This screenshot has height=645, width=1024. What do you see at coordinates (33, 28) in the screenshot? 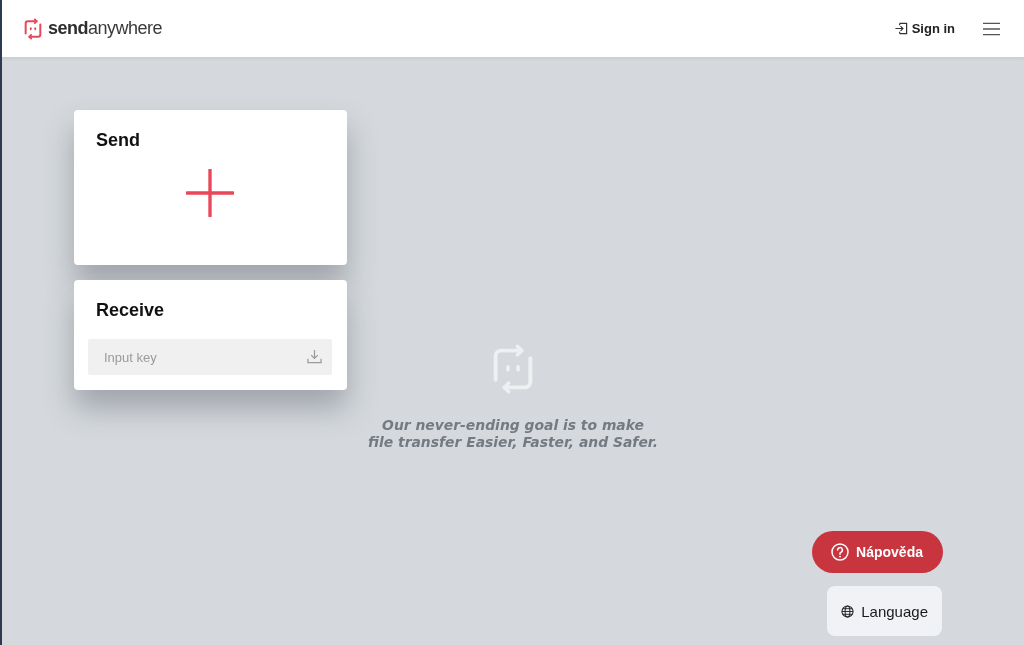
I see `logo-icon` at bounding box center [33, 28].